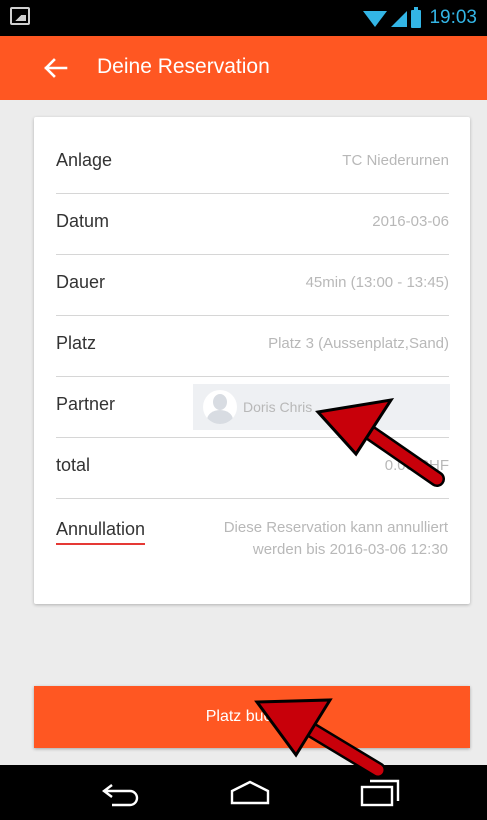 Image resolution: width=487 pixels, height=820 pixels. What do you see at coordinates (81, 282) in the screenshot?
I see `row-label: Dauer` at bounding box center [81, 282].